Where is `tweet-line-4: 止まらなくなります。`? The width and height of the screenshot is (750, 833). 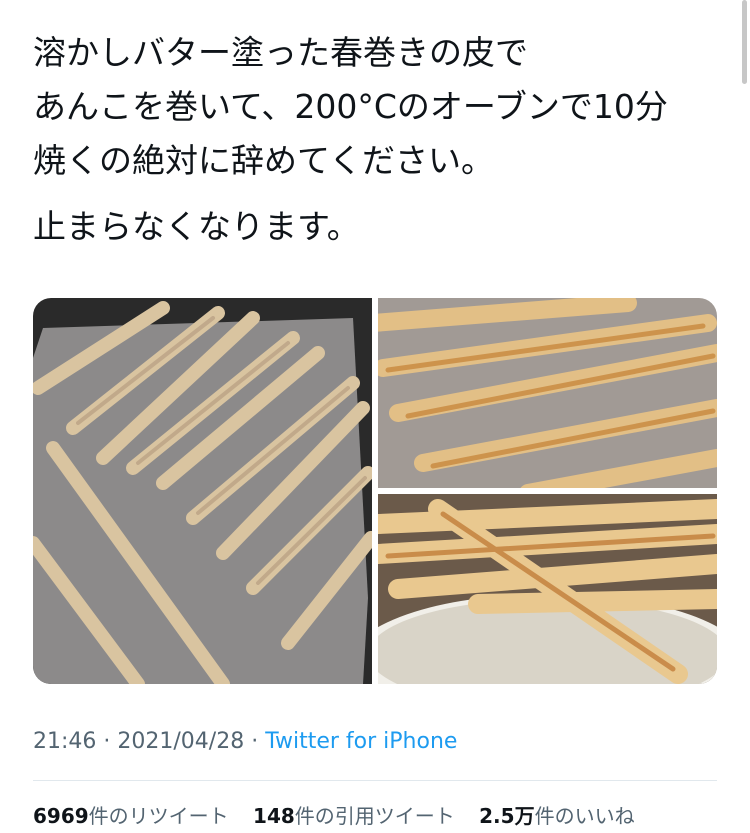
tweet-line-4: 止まらなくなります。 is located at coordinates (196, 226).